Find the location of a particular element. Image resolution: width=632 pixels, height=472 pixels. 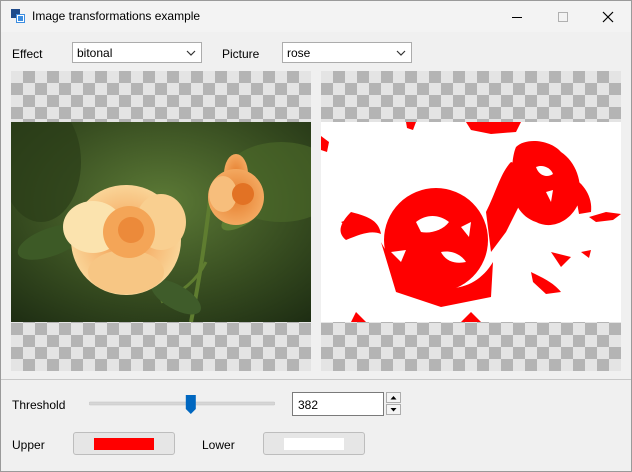

upper-color-button is located at coordinates (124, 443).